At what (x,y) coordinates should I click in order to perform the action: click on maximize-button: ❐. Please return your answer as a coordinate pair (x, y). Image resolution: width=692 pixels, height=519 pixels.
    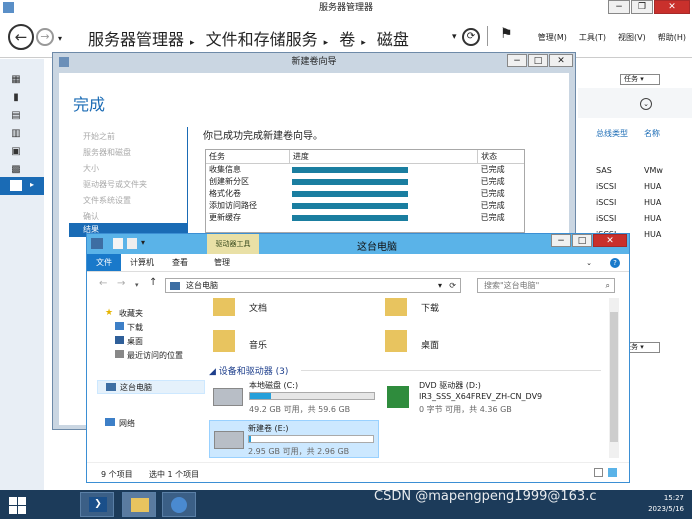
    Looking at the image, I should click on (642, 7).